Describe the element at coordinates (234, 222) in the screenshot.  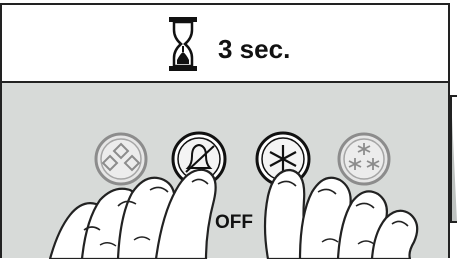
I see `off-label: OFF` at that location.